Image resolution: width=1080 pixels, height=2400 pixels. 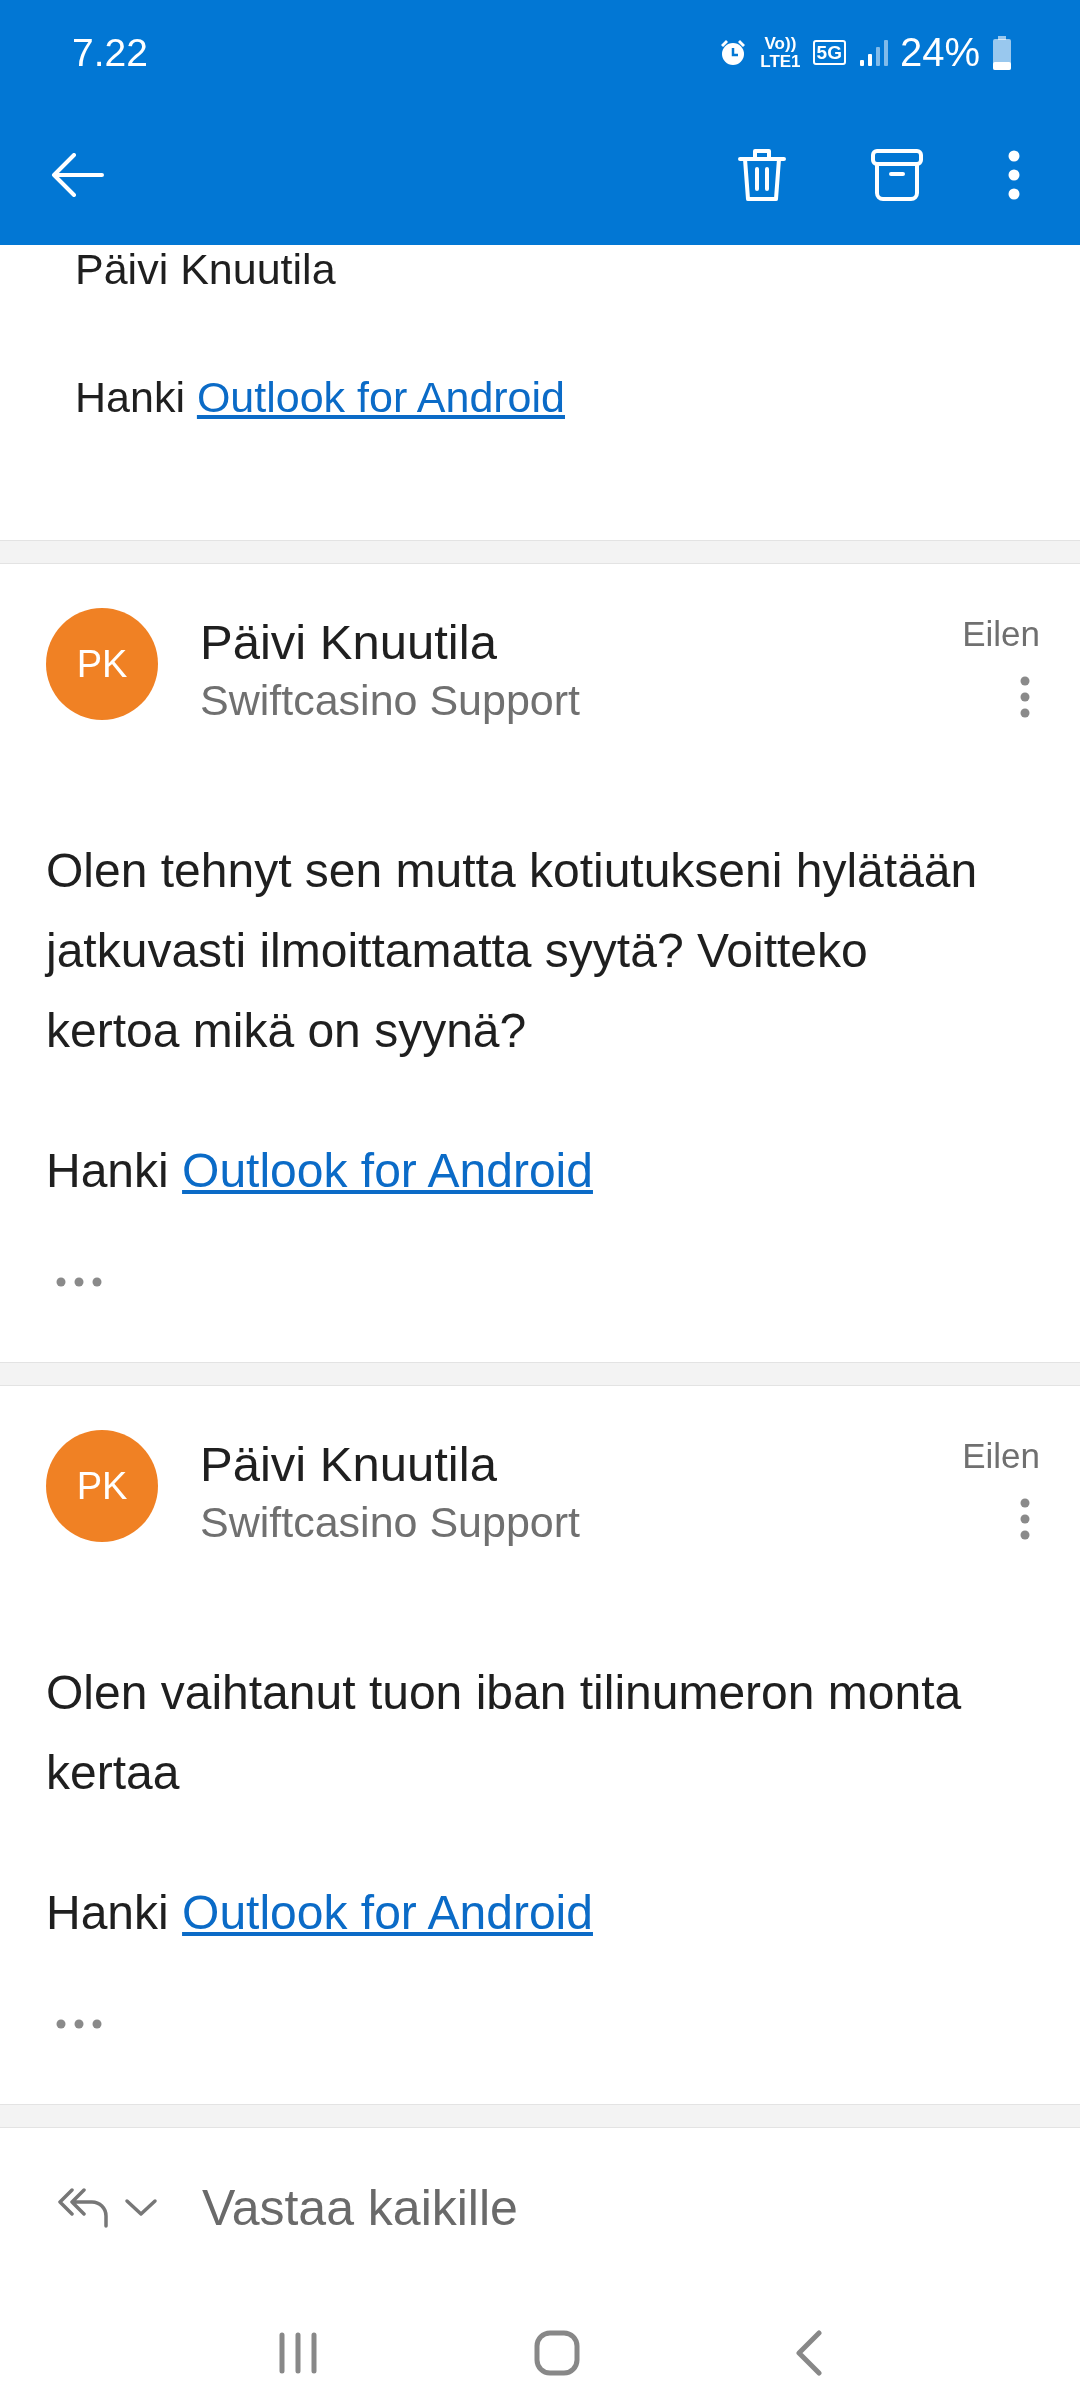 What do you see at coordinates (939, 52) in the screenshot?
I see `battery-percent: 24%` at bounding box center [939, 52].